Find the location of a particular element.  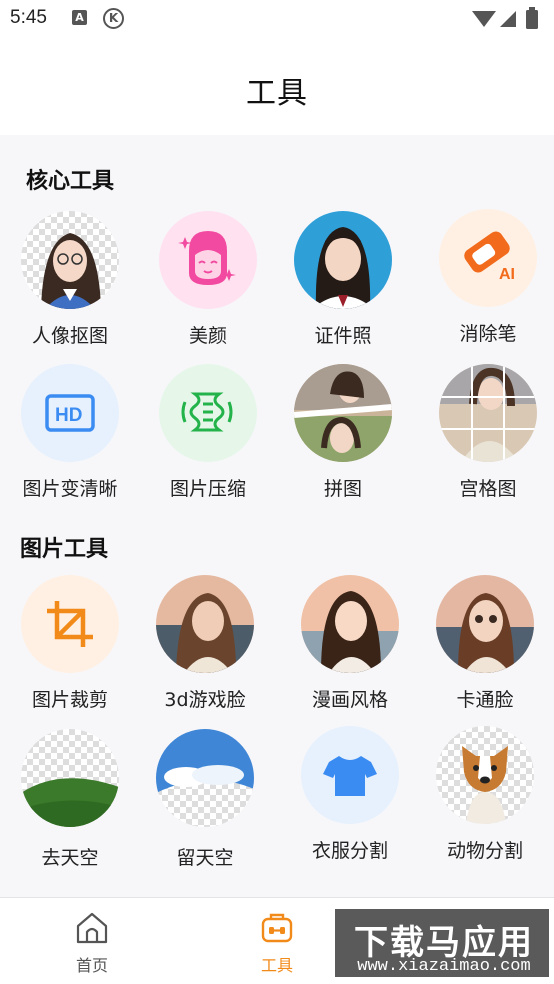

animal-segment-icon is located at coordinates (485, 775).